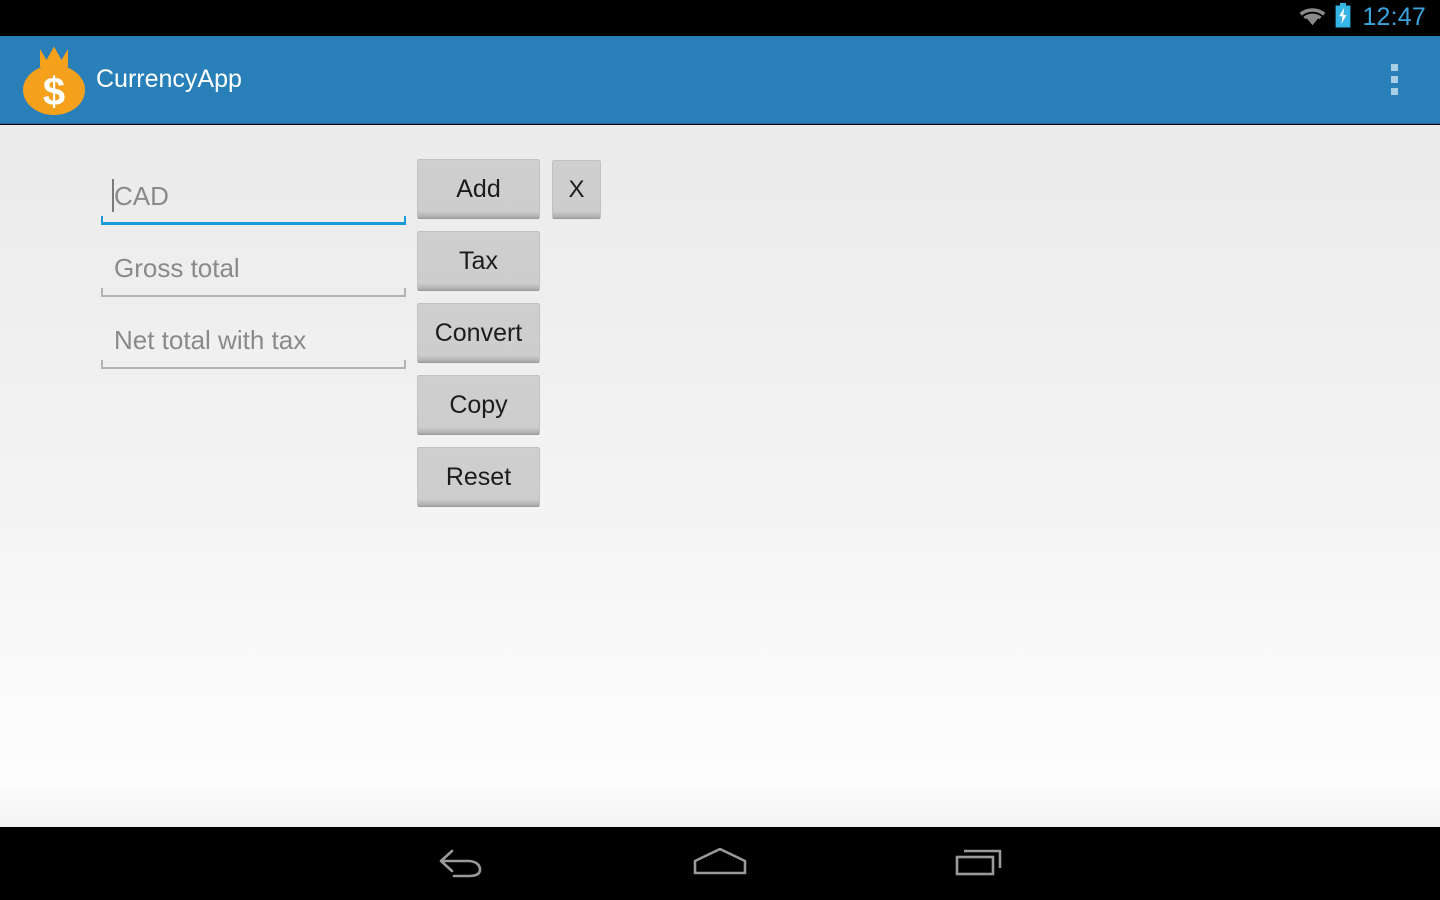 The image size is (1440, 900). I want to click on net-total-input-placeholder: Net total with tax, so click(210, 340).